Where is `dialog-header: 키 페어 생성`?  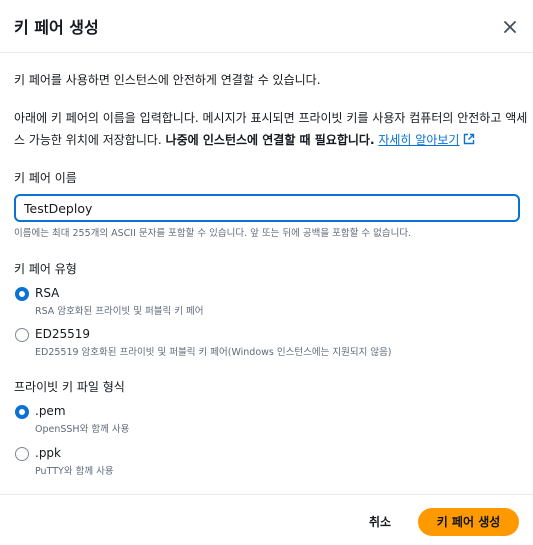
dialog-header: 키 페어 생성 is located at coordinates (266, 26).